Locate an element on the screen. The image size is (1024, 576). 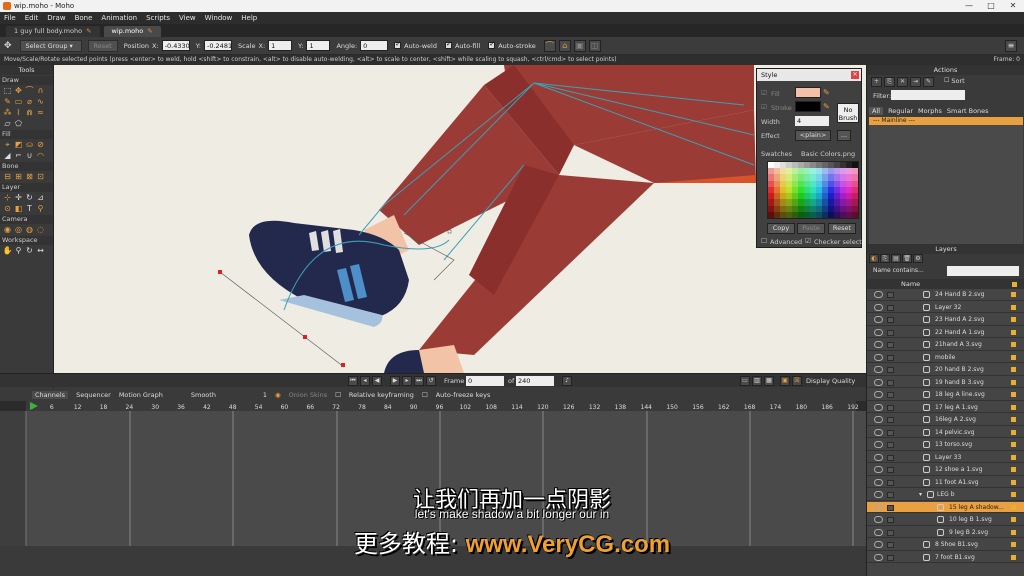
hide-edge-icon: ⌐ is located at coordinates (18, 156).